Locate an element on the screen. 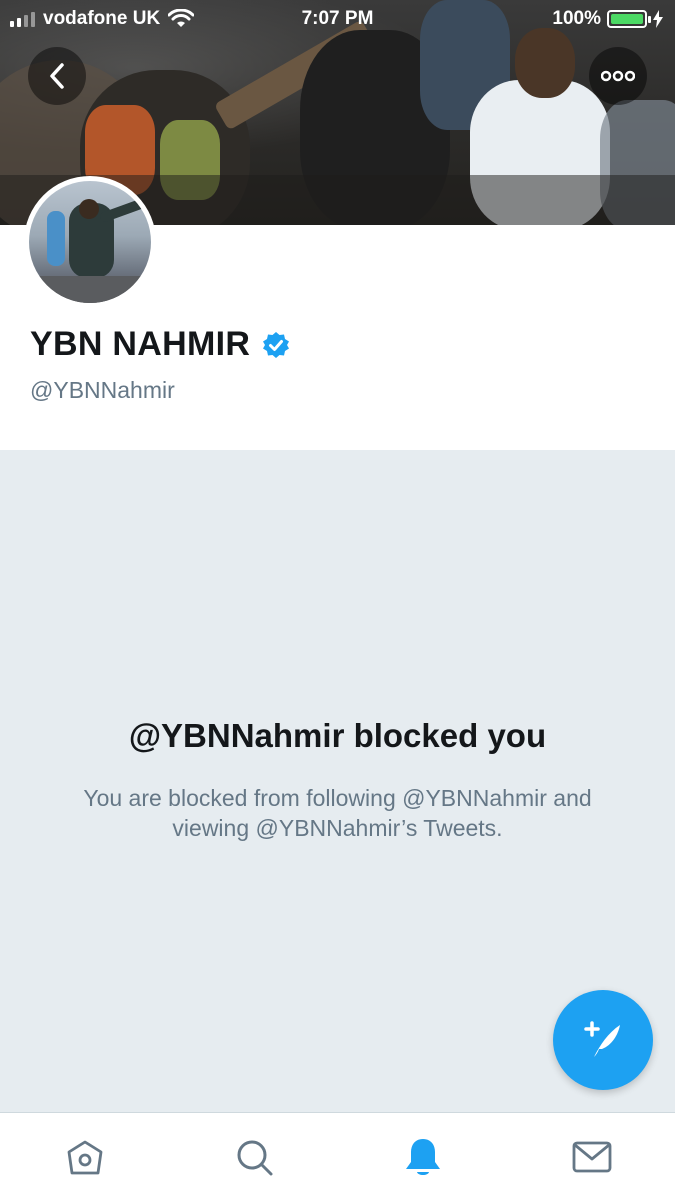 The height and width of the screenshot is (1200, 675). bell-icon is located at coordinates (423, 1157).